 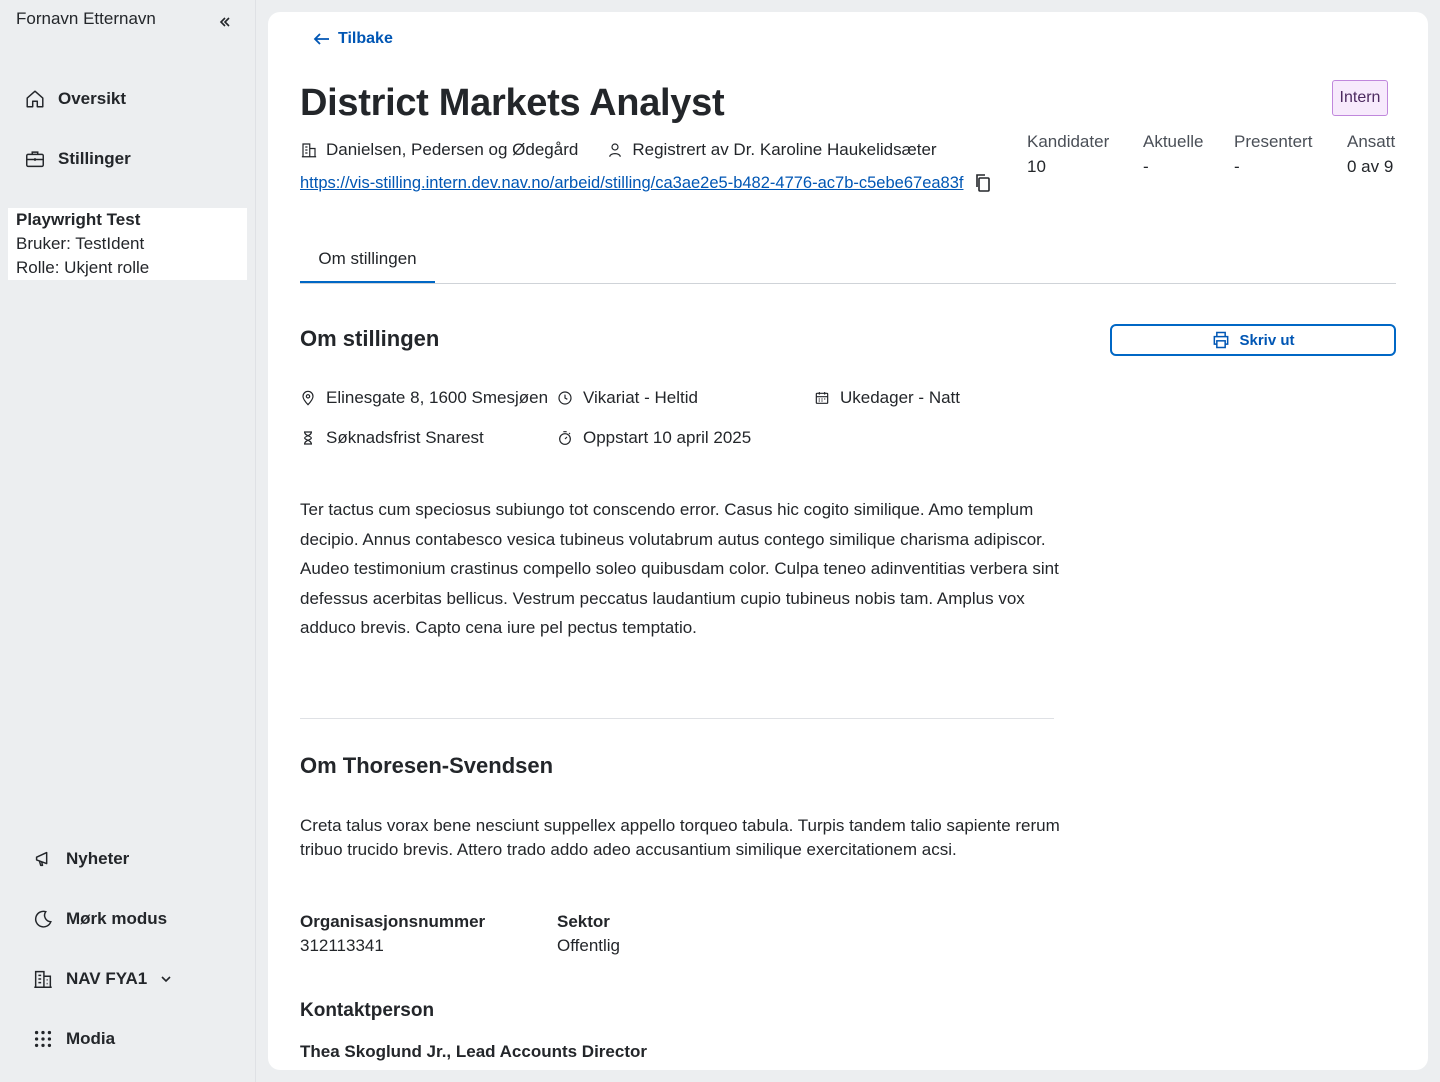 What do you see at coordinates (92, 98) in the screenshot?
I see `nav-item-label: Oversikt` at bounding box center [92, 98].